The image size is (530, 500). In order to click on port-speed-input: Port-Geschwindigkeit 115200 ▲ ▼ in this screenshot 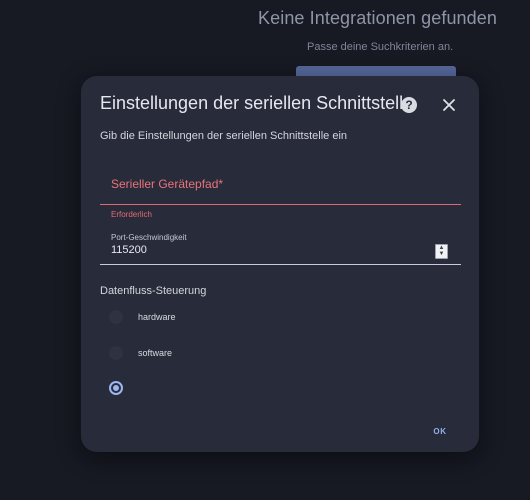, I will do `click(280, 245)`.